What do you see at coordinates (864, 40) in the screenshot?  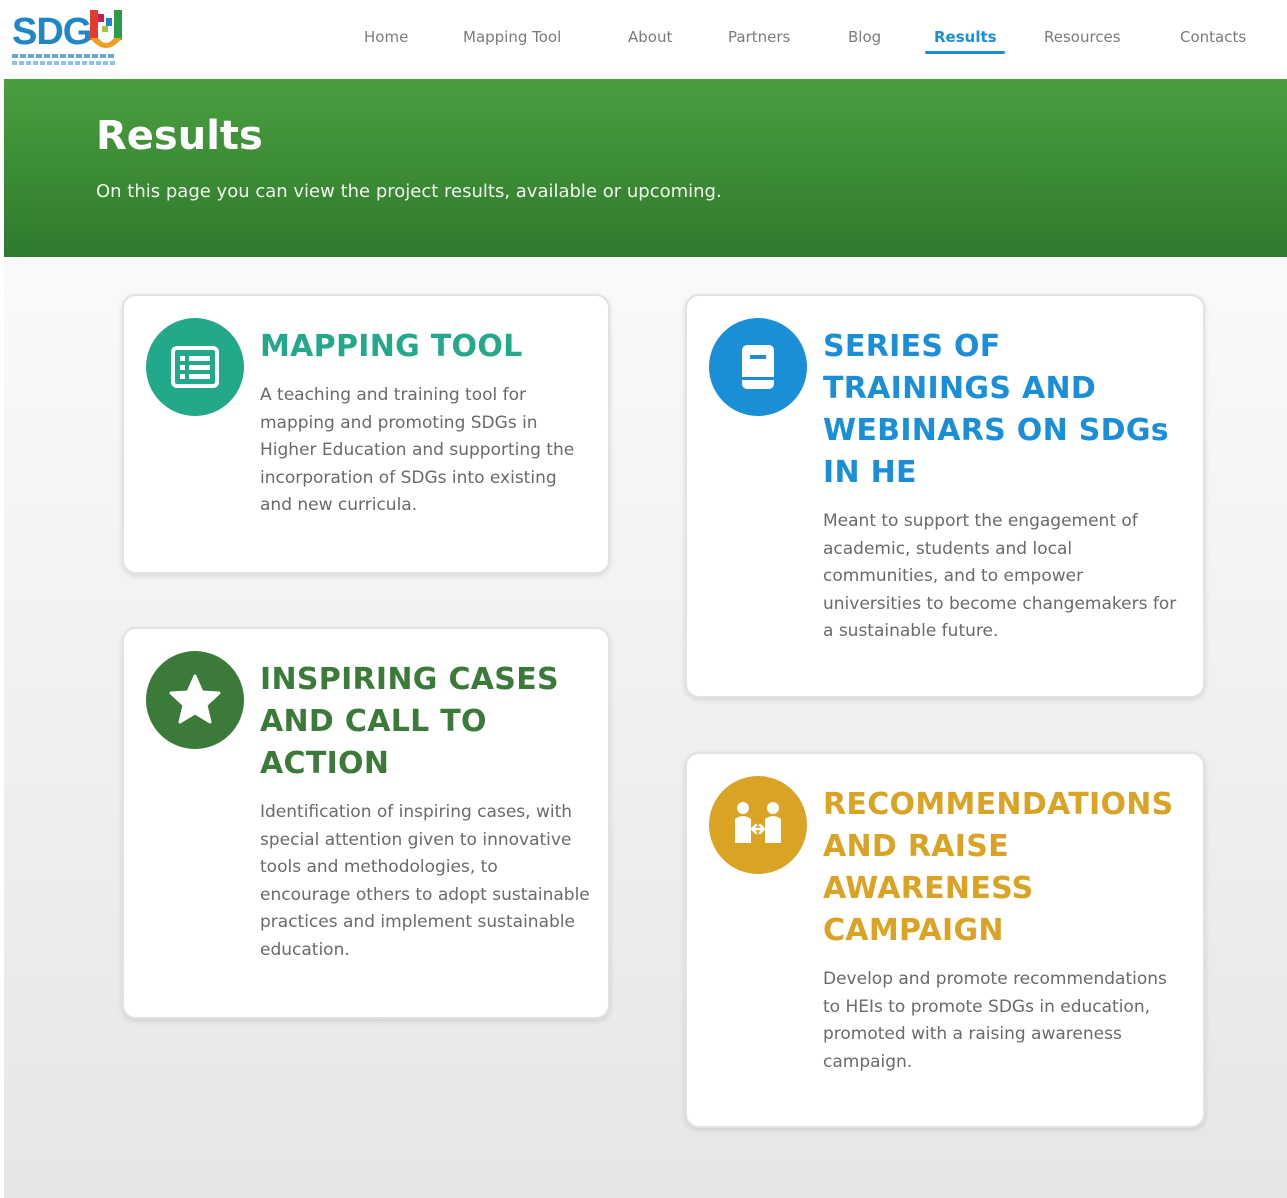 I see `nav-blog: Blog` at bounding box center [864, 40].